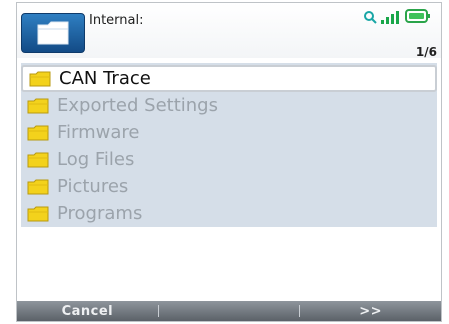 Image resolution: width=449 pixels, height=324 pixels. What do you see at coordinates (158, 311) in the screenshot?
I see `softkey-divider` at bounding box center [158, 311].